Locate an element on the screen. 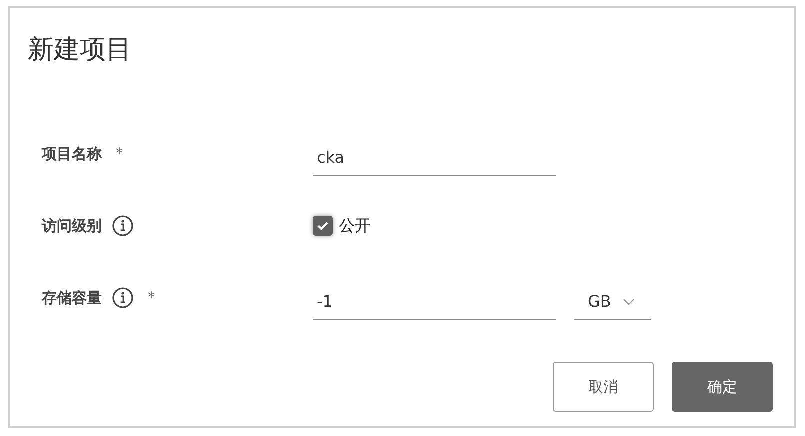 This screenshot has height=436, width=805. input-field: -1 is located at coordinates (434, 304).